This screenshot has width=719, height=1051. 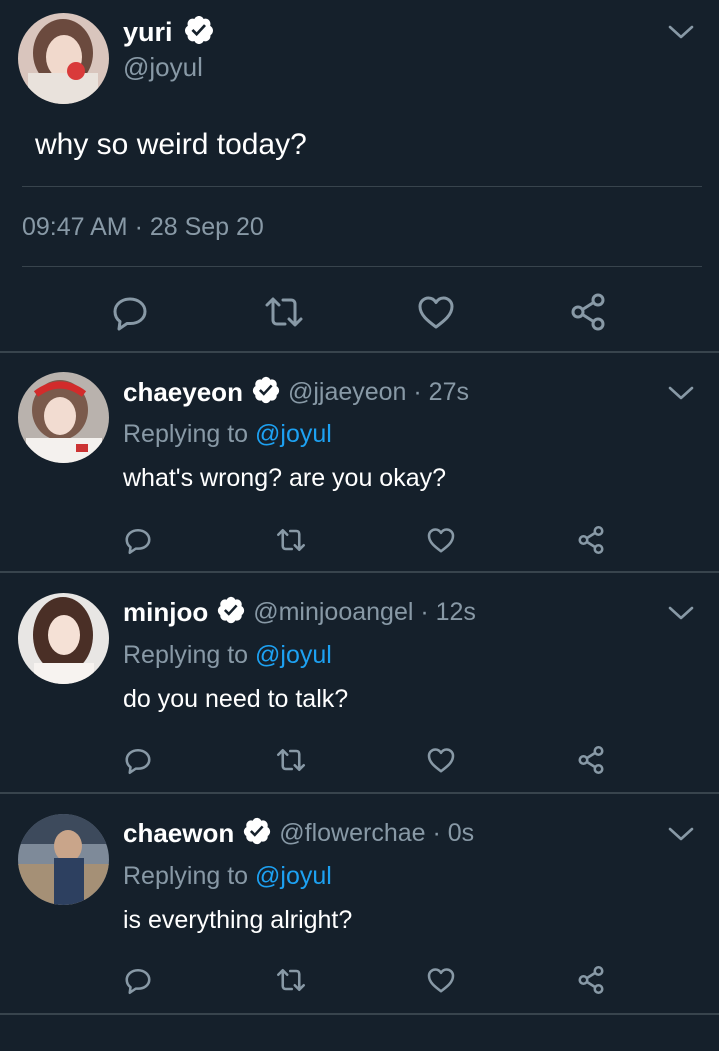 I want to click on reply-meta: @flowerchae · 0s, so click(x=376, y=833).